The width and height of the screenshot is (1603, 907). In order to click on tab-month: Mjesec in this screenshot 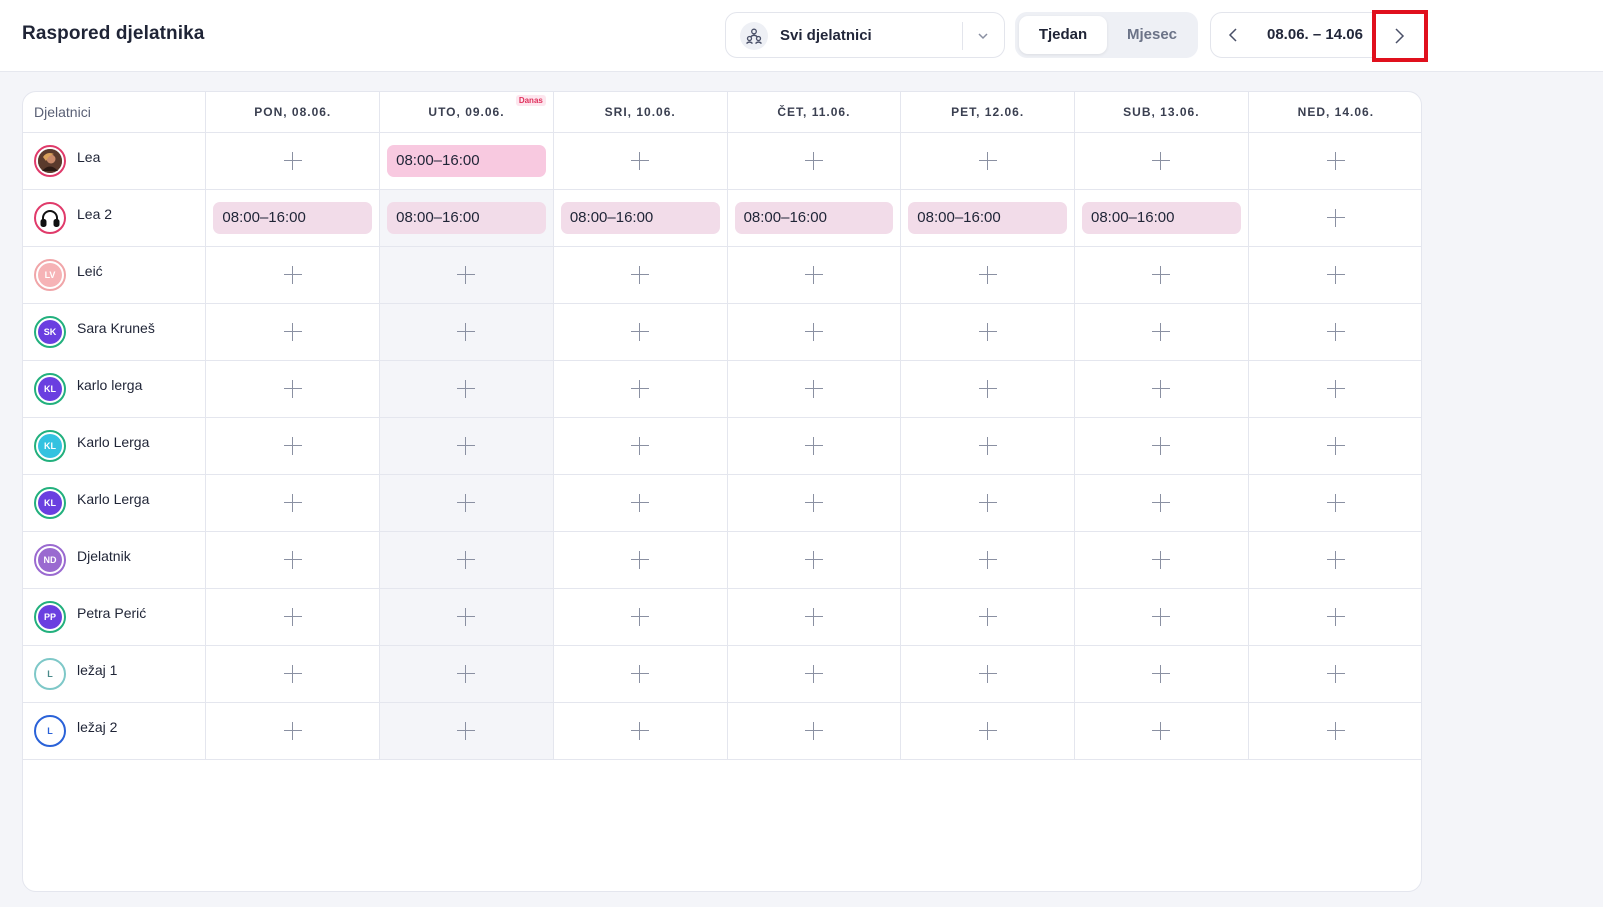, I will do `click(1152, 35)`.